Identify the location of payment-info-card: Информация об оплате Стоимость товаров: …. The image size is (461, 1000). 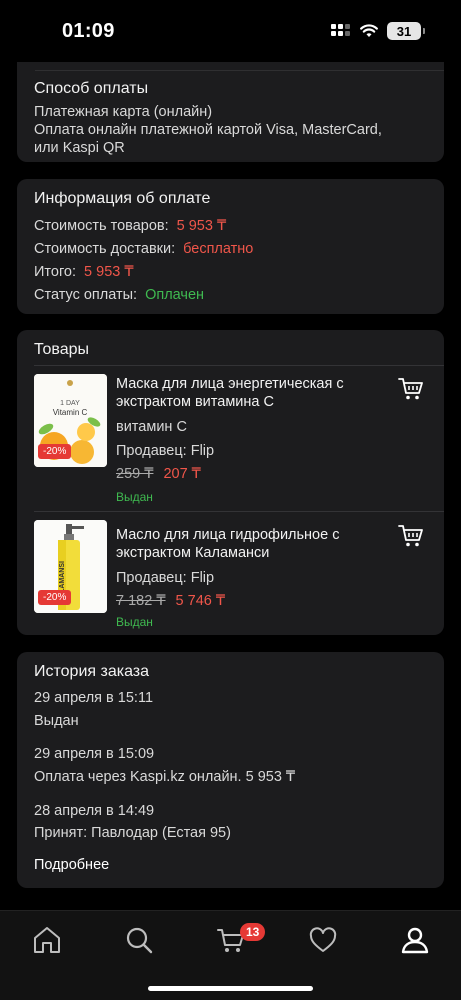
(230, 246).